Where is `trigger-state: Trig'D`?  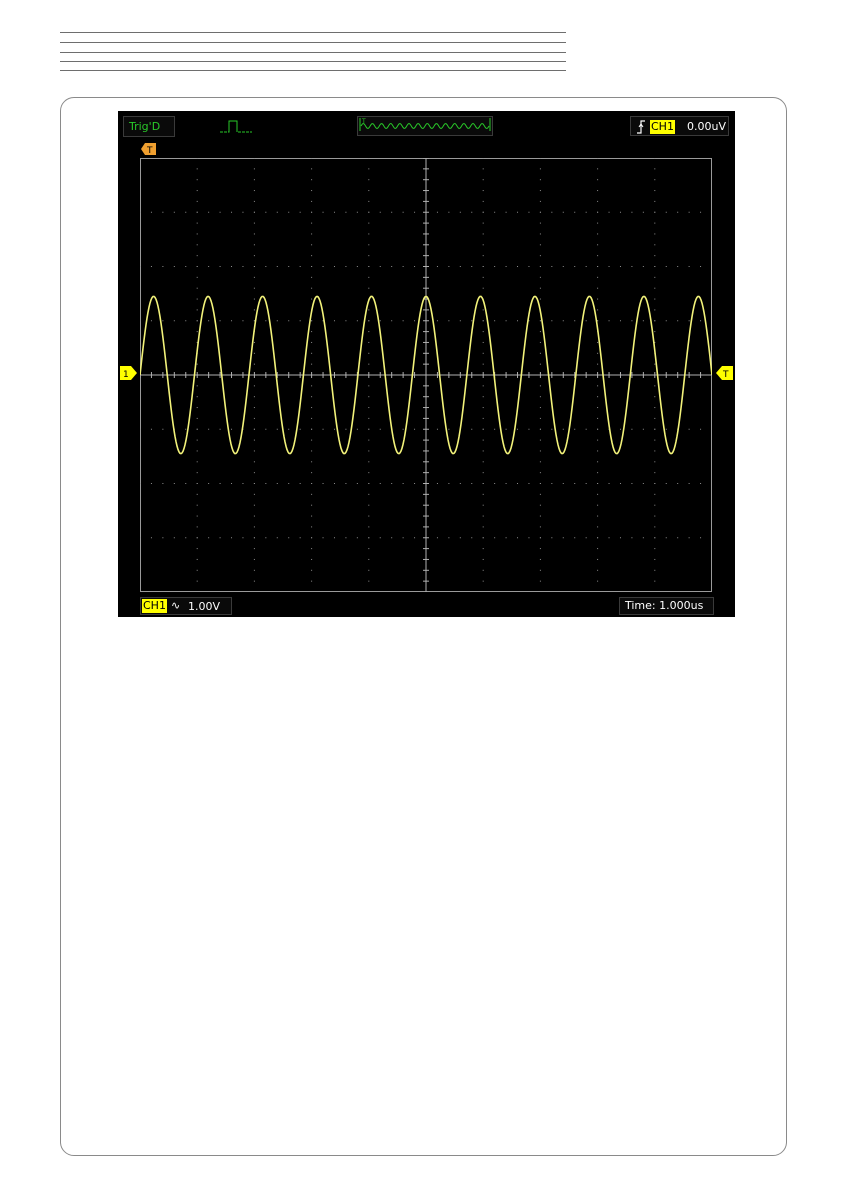 trigger-state: Trig'D is located at coordinates (149, 126).